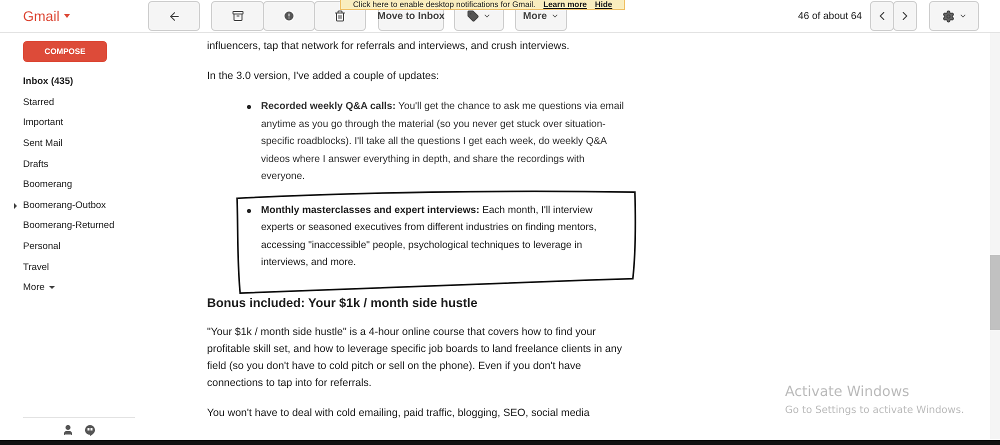 This screenshot has height=445, width=1000. Describe the element at coordinates (36, 267) in the screenshot. I see `sidebar-item: Travel` at that location.